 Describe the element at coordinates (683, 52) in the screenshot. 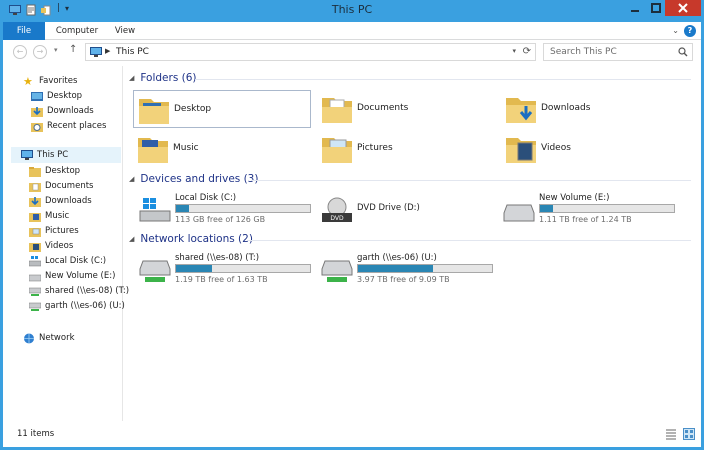

I see `search-icon` at that location.